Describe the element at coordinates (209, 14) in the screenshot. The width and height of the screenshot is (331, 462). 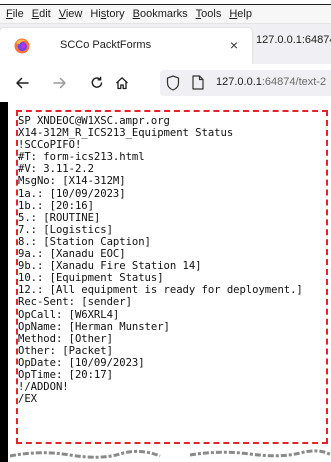
I see `menu-tools: Tools` at that location.